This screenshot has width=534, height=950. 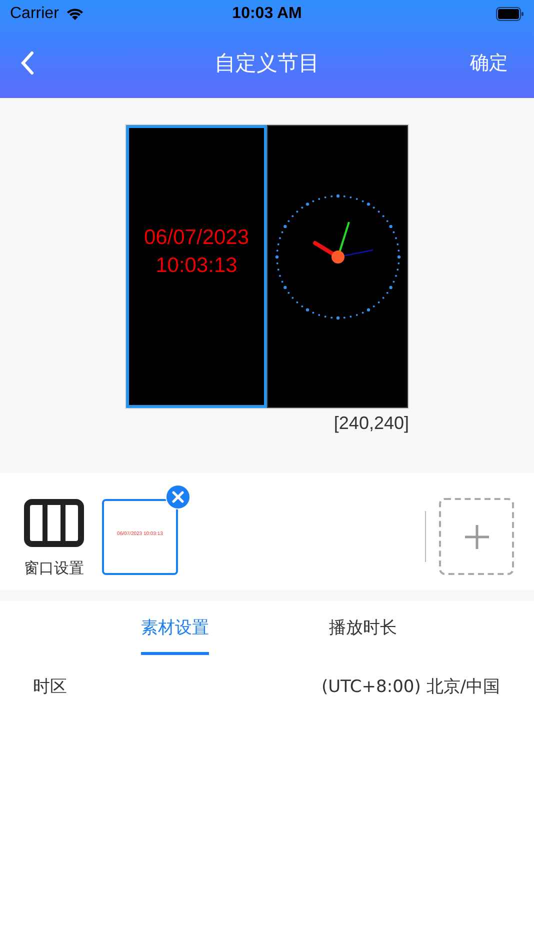 I want to click on tab: 素材设置, so click(x=175, y=628).